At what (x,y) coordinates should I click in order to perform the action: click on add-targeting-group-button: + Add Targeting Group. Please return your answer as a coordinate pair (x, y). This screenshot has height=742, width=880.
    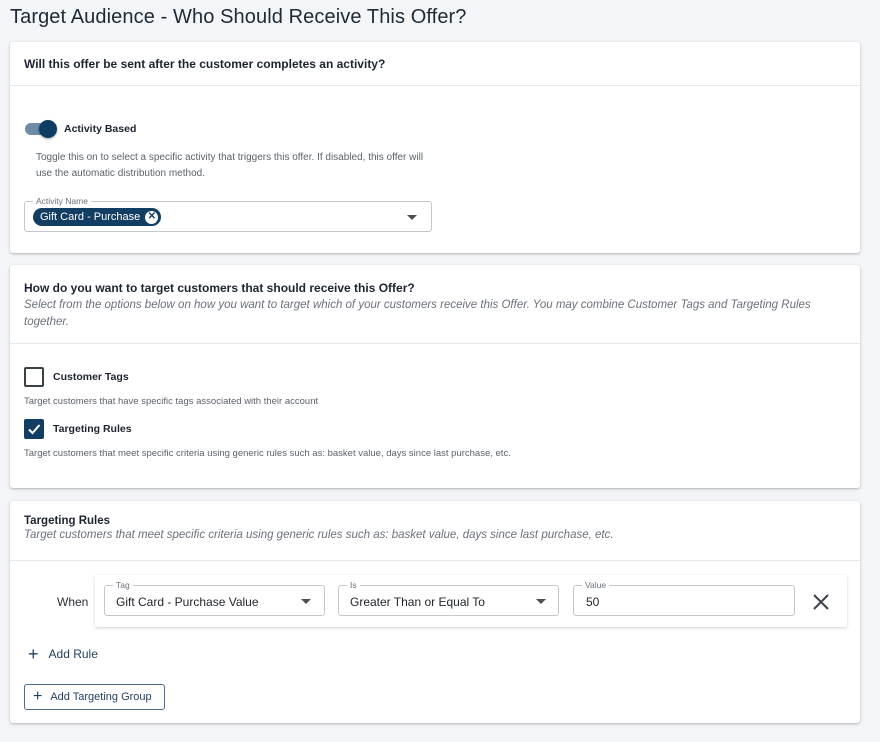
    Looking at the image, I should click on (94, 697).